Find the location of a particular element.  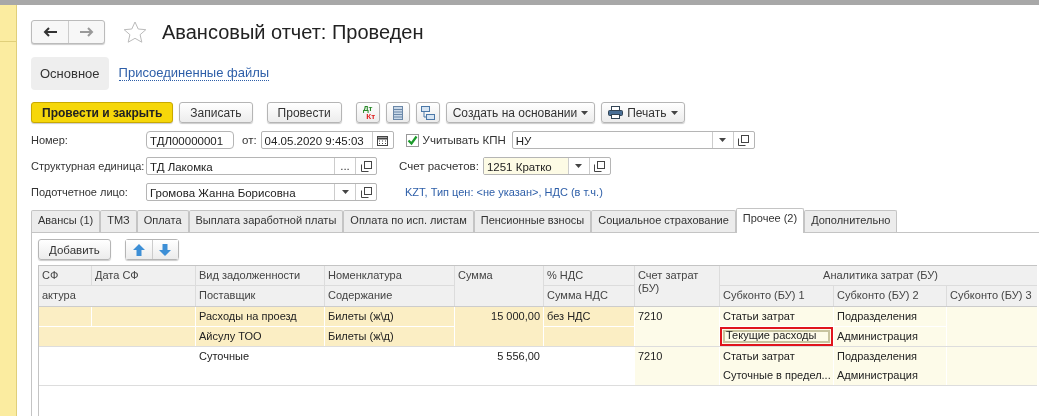

structure-button is located at coordinates (427, 112).